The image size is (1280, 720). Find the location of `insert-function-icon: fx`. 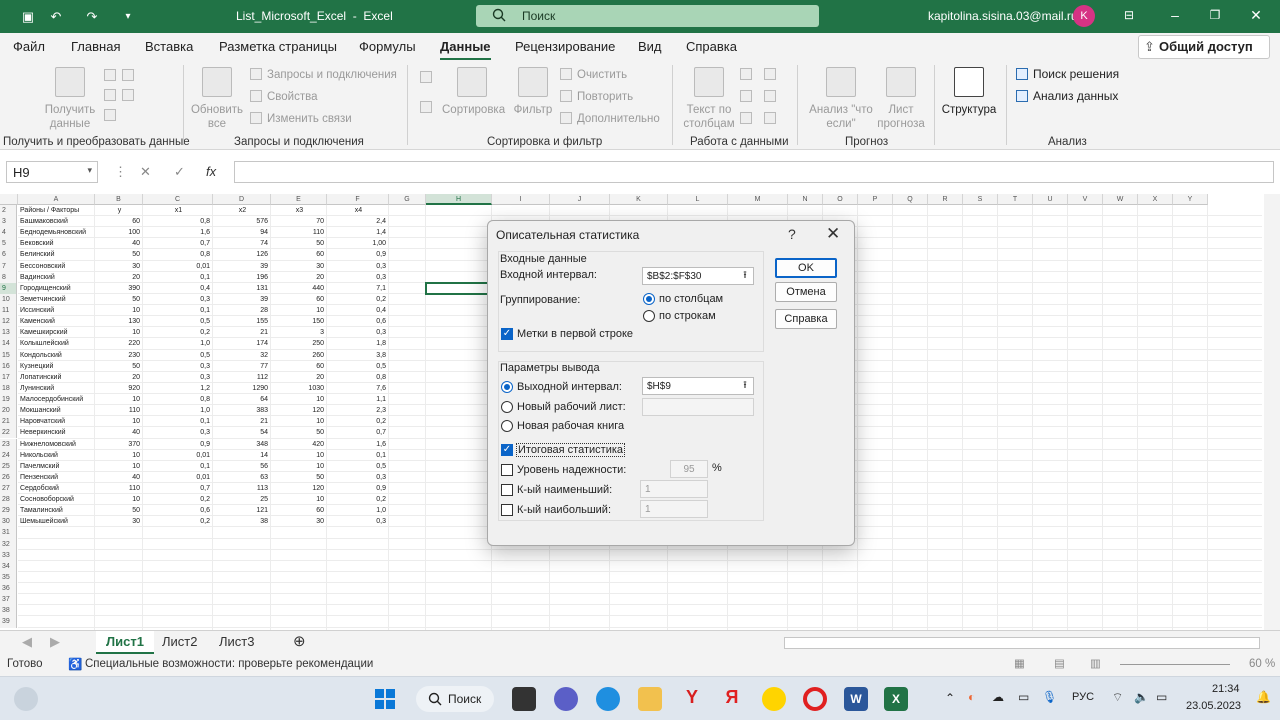

insert-function-icon: fx is located at coordinates (211, 171).